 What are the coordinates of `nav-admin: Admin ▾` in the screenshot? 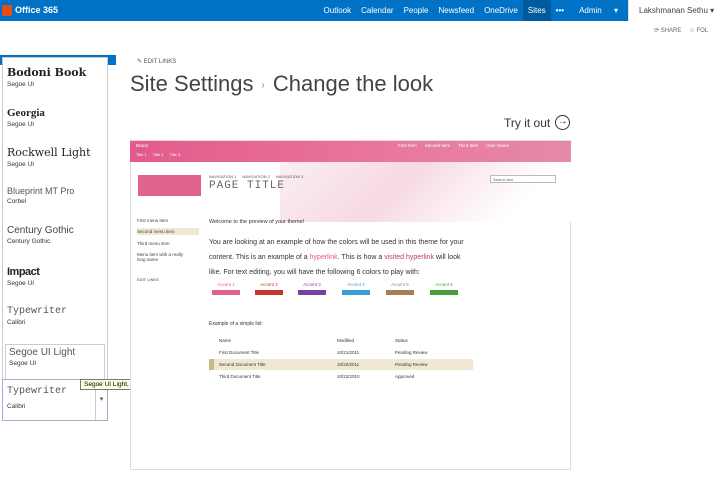 It's located at (598, 10).